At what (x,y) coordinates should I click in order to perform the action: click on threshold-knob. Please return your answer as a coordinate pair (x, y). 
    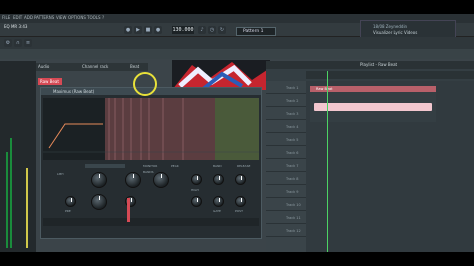
    Looking at the image, I should click on (99, 202).